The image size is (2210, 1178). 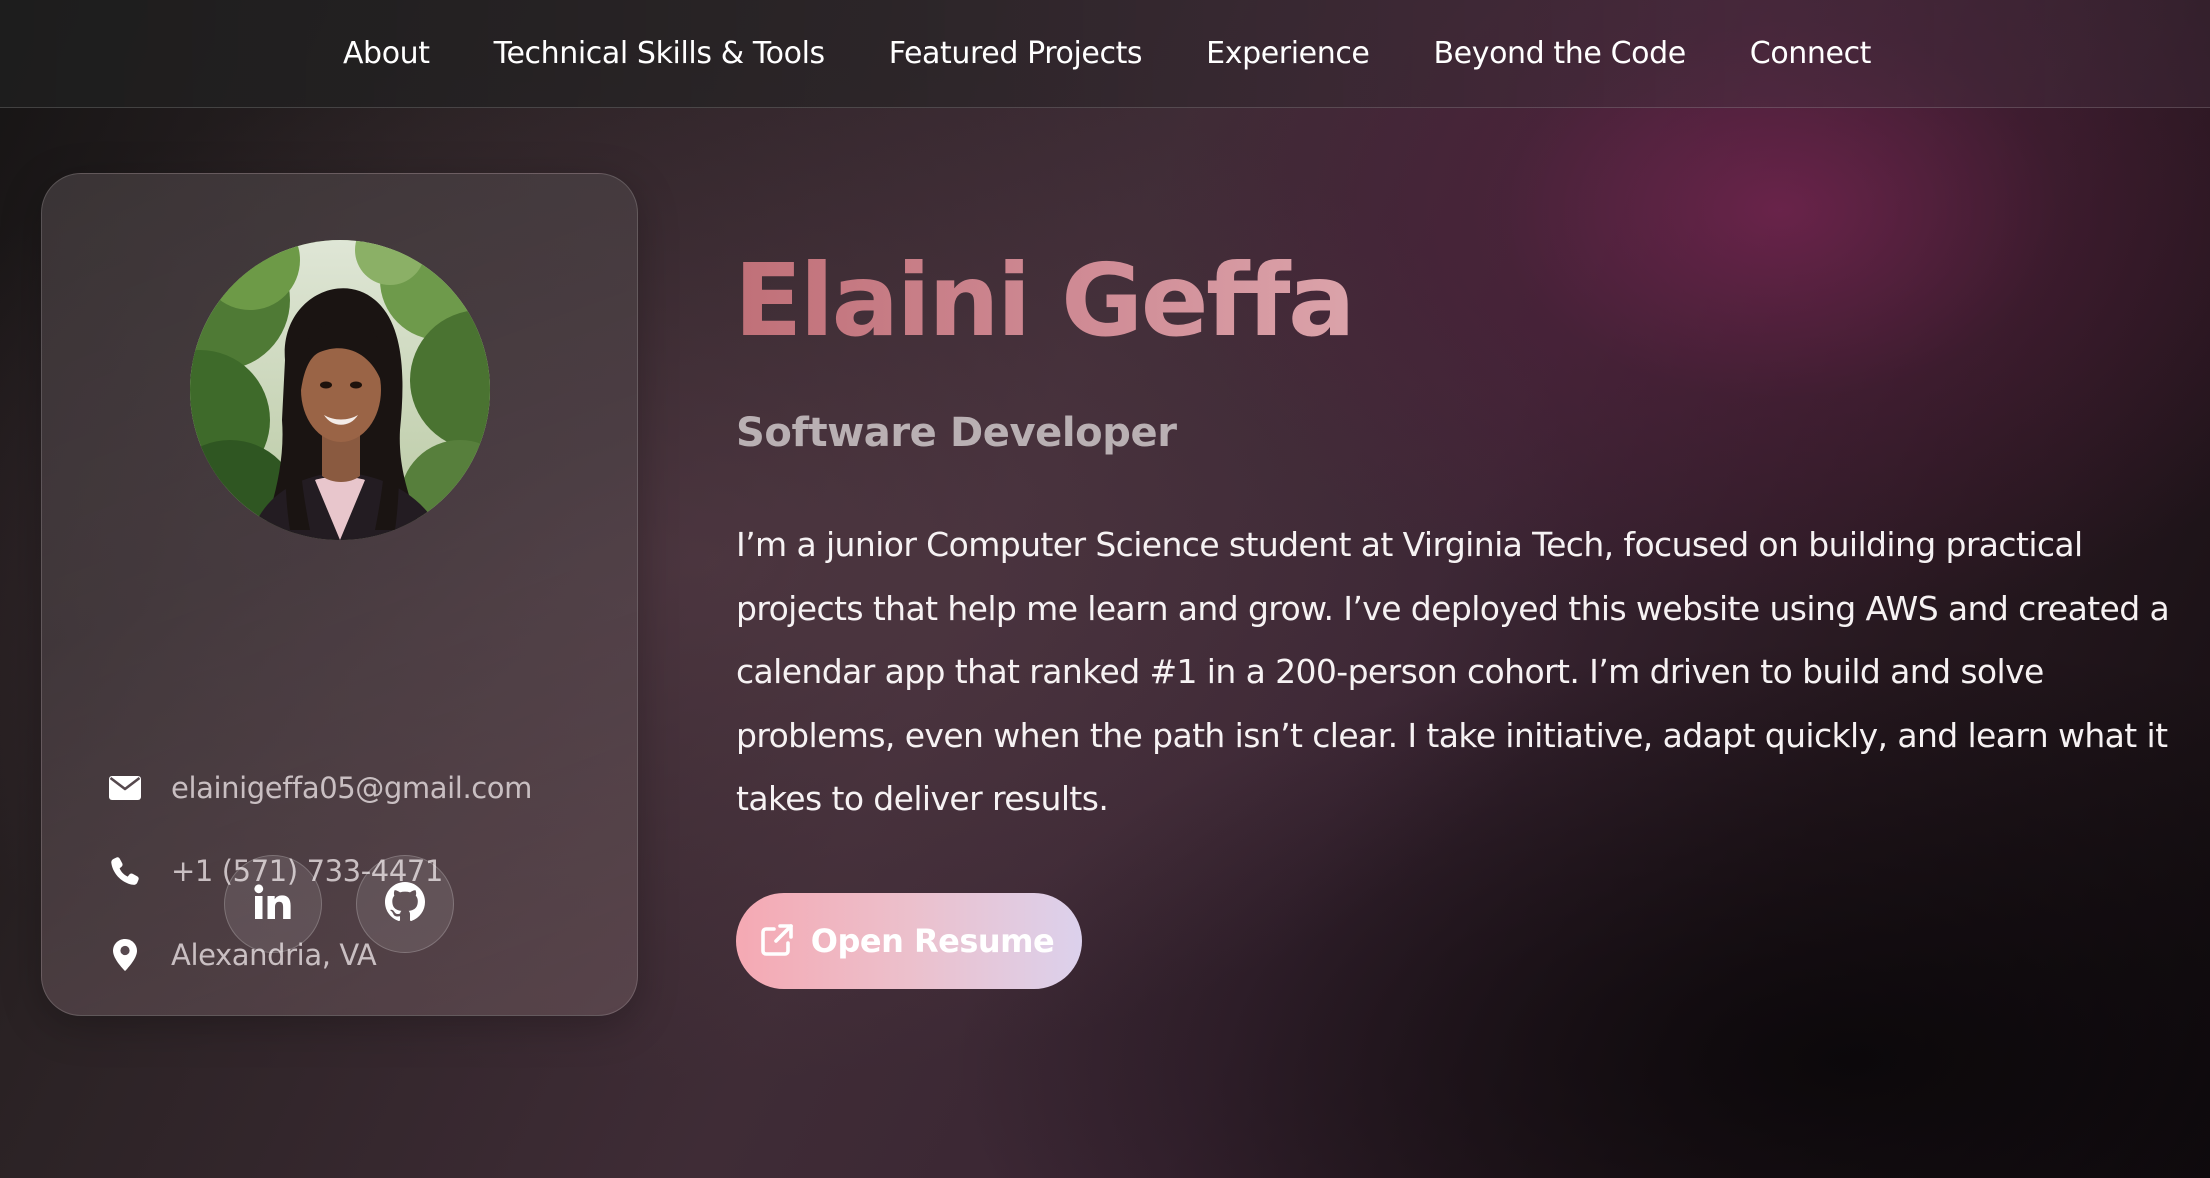 I want to click on nav-item-connect: Connect, so click(x=1811, y=53).